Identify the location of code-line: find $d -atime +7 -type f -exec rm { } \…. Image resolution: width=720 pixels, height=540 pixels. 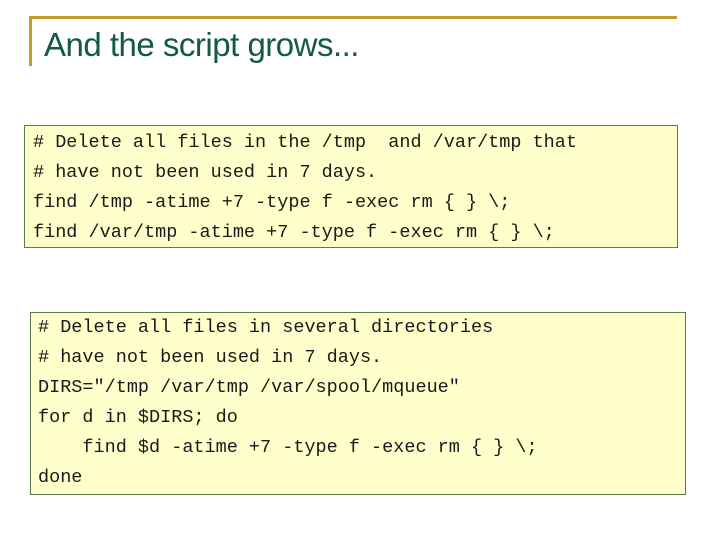
(288, 447).